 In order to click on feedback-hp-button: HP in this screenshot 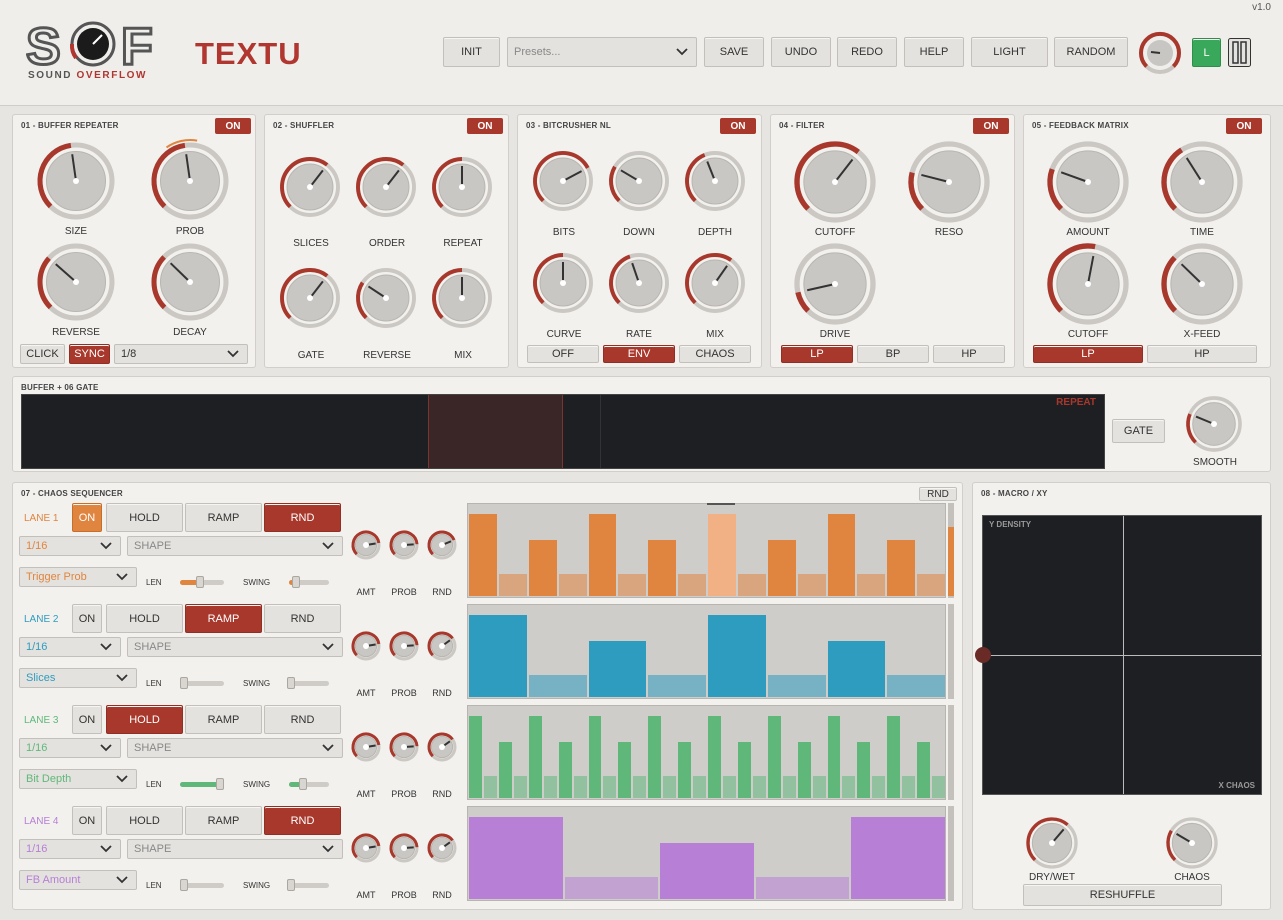, I will do `click(1202, 354)`.